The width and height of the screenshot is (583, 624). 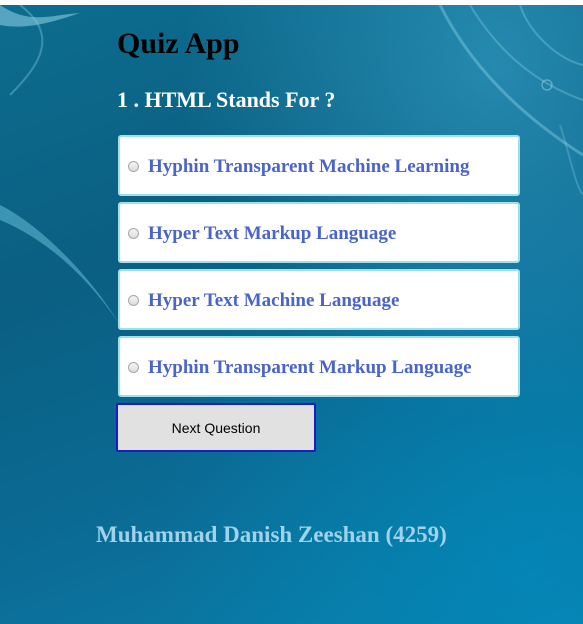 I want to click on answer-option-label: Hyphin Transparent Machine Learning, so click(x=309, y=166).